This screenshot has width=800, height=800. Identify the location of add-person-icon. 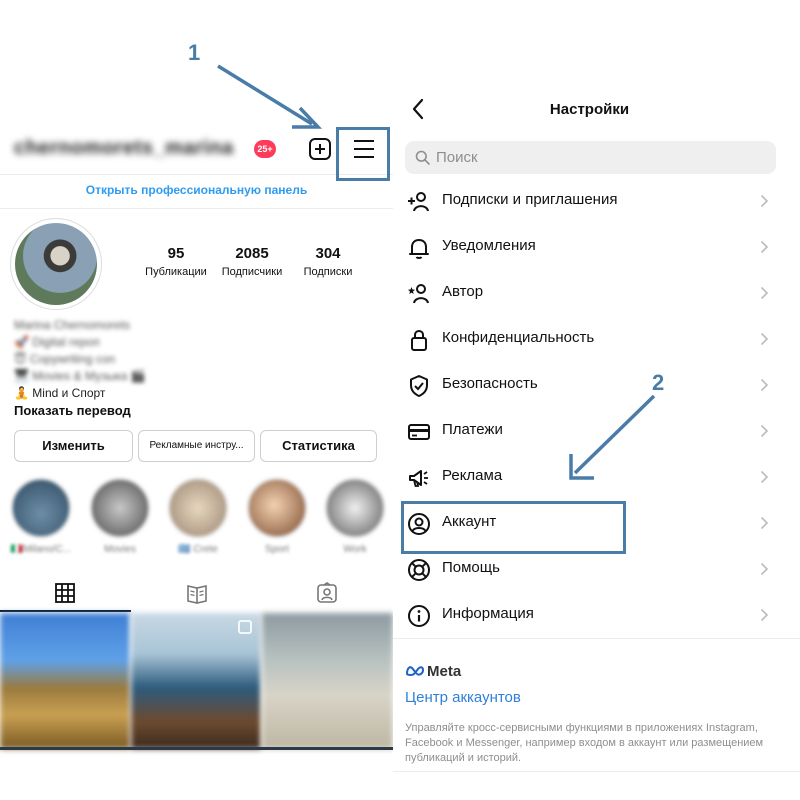
(418, 202).